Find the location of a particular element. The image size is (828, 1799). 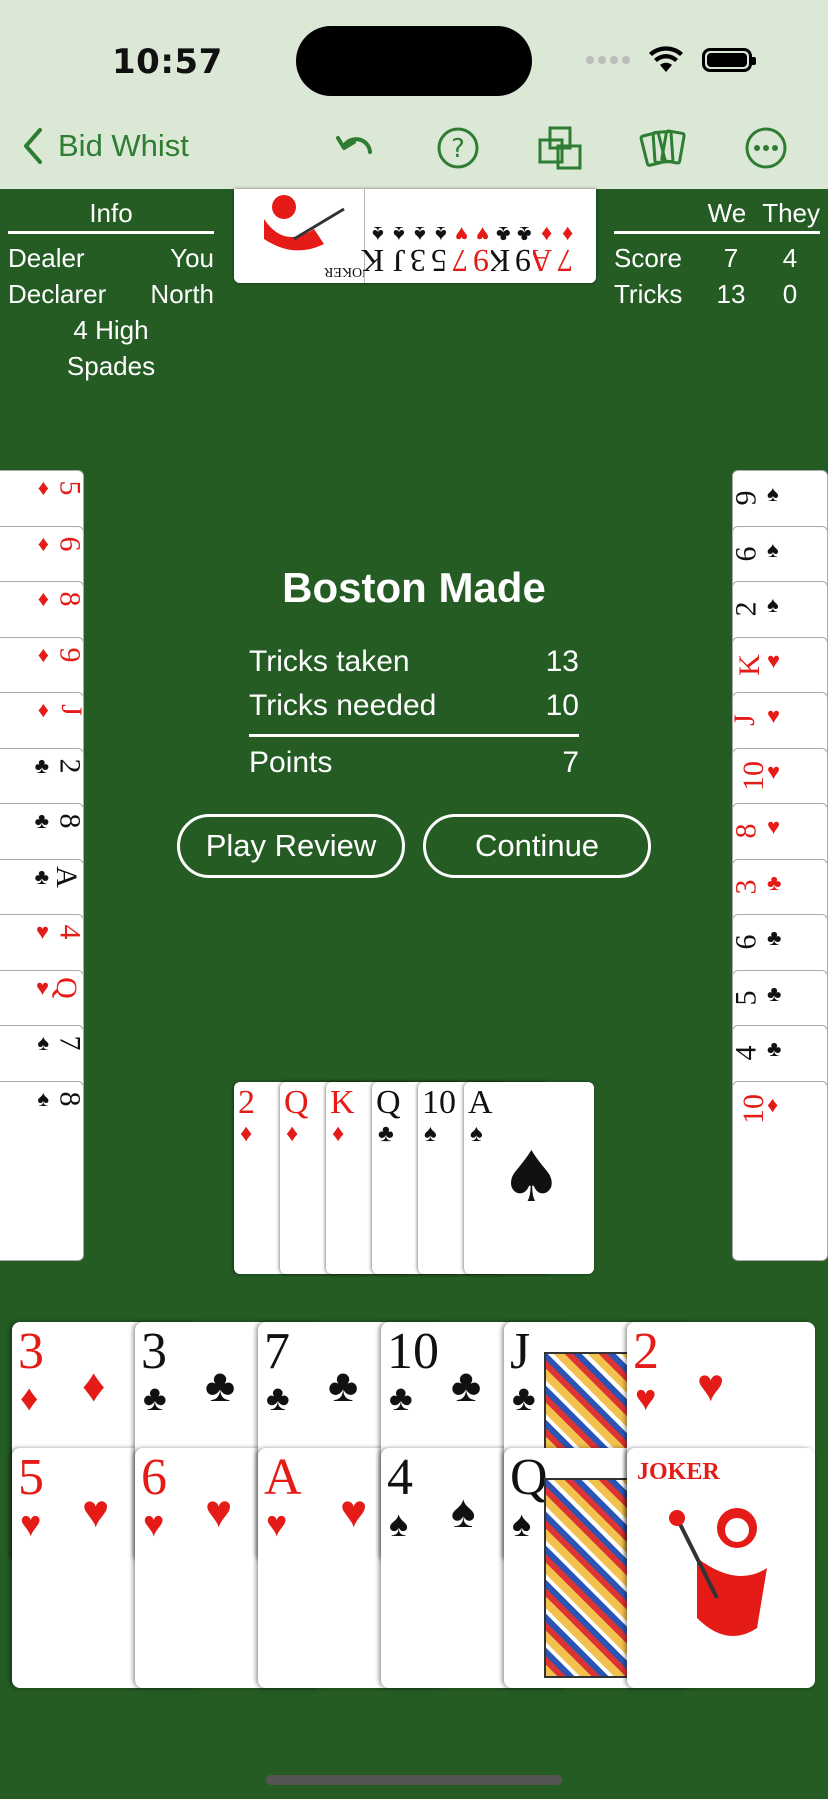

north-card: ♥ 9 is located at coordinates (480, 236).